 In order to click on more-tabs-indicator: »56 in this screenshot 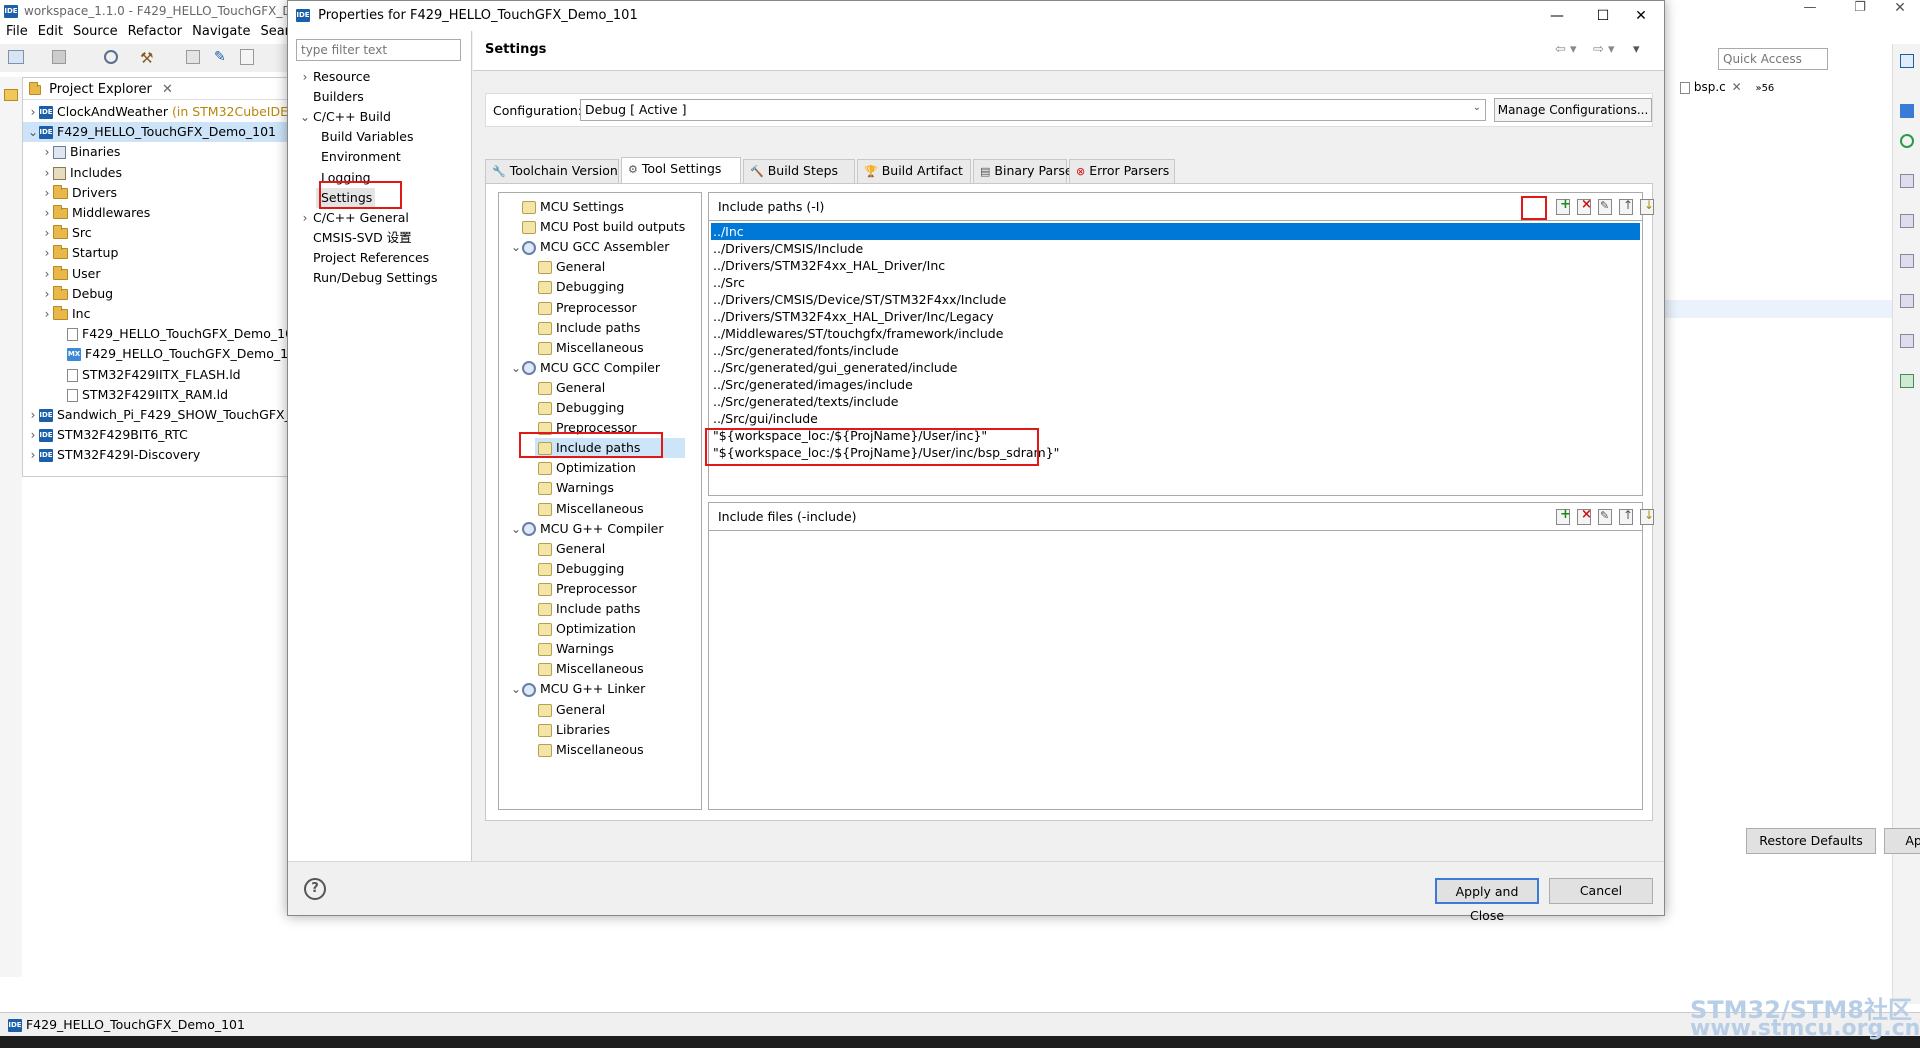, I will do `click(1764, 88)`.